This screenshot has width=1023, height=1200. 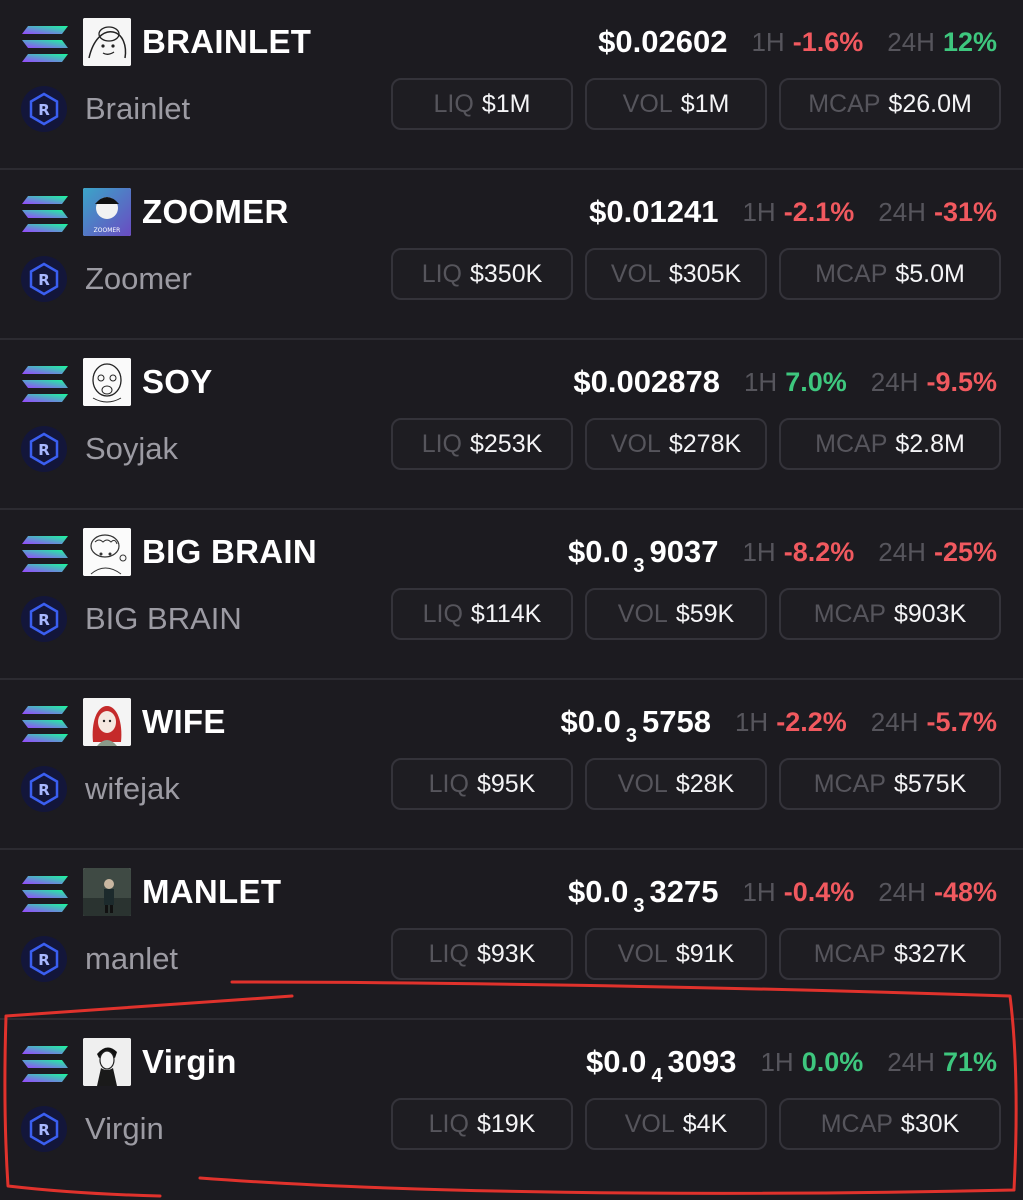 I want to click on market-cap-stat: MCAP $5.0M, so click(x=890, y=274).